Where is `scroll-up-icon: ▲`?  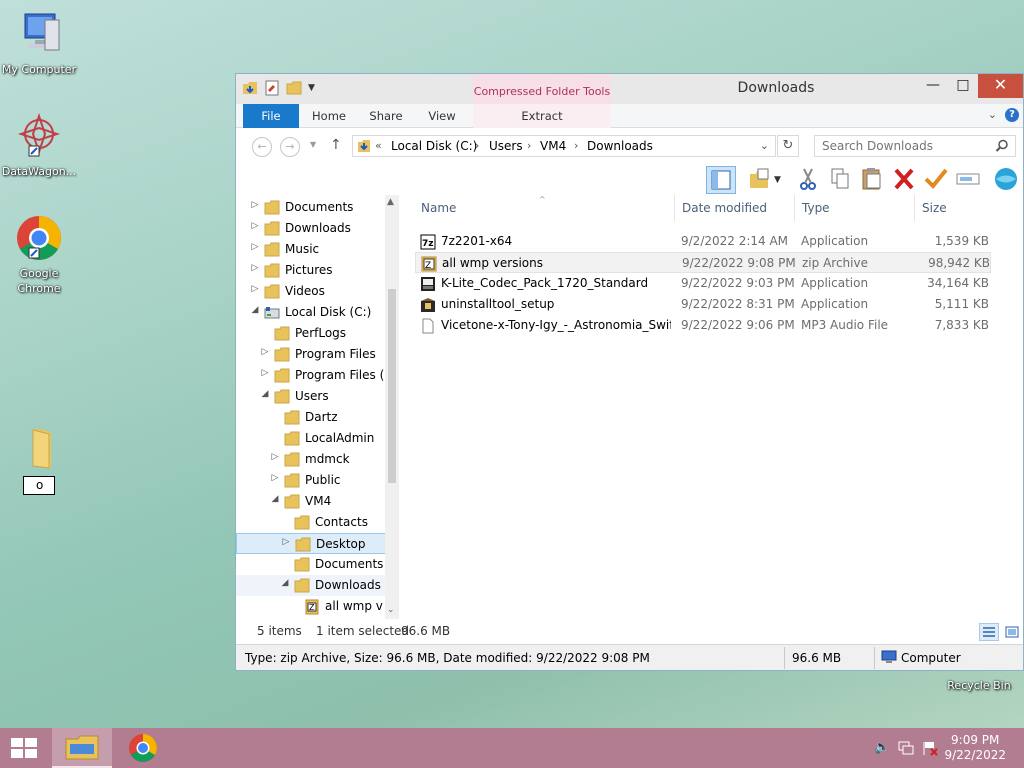
scroll-up-icon: ▲ is located at coordinates (390, 202).